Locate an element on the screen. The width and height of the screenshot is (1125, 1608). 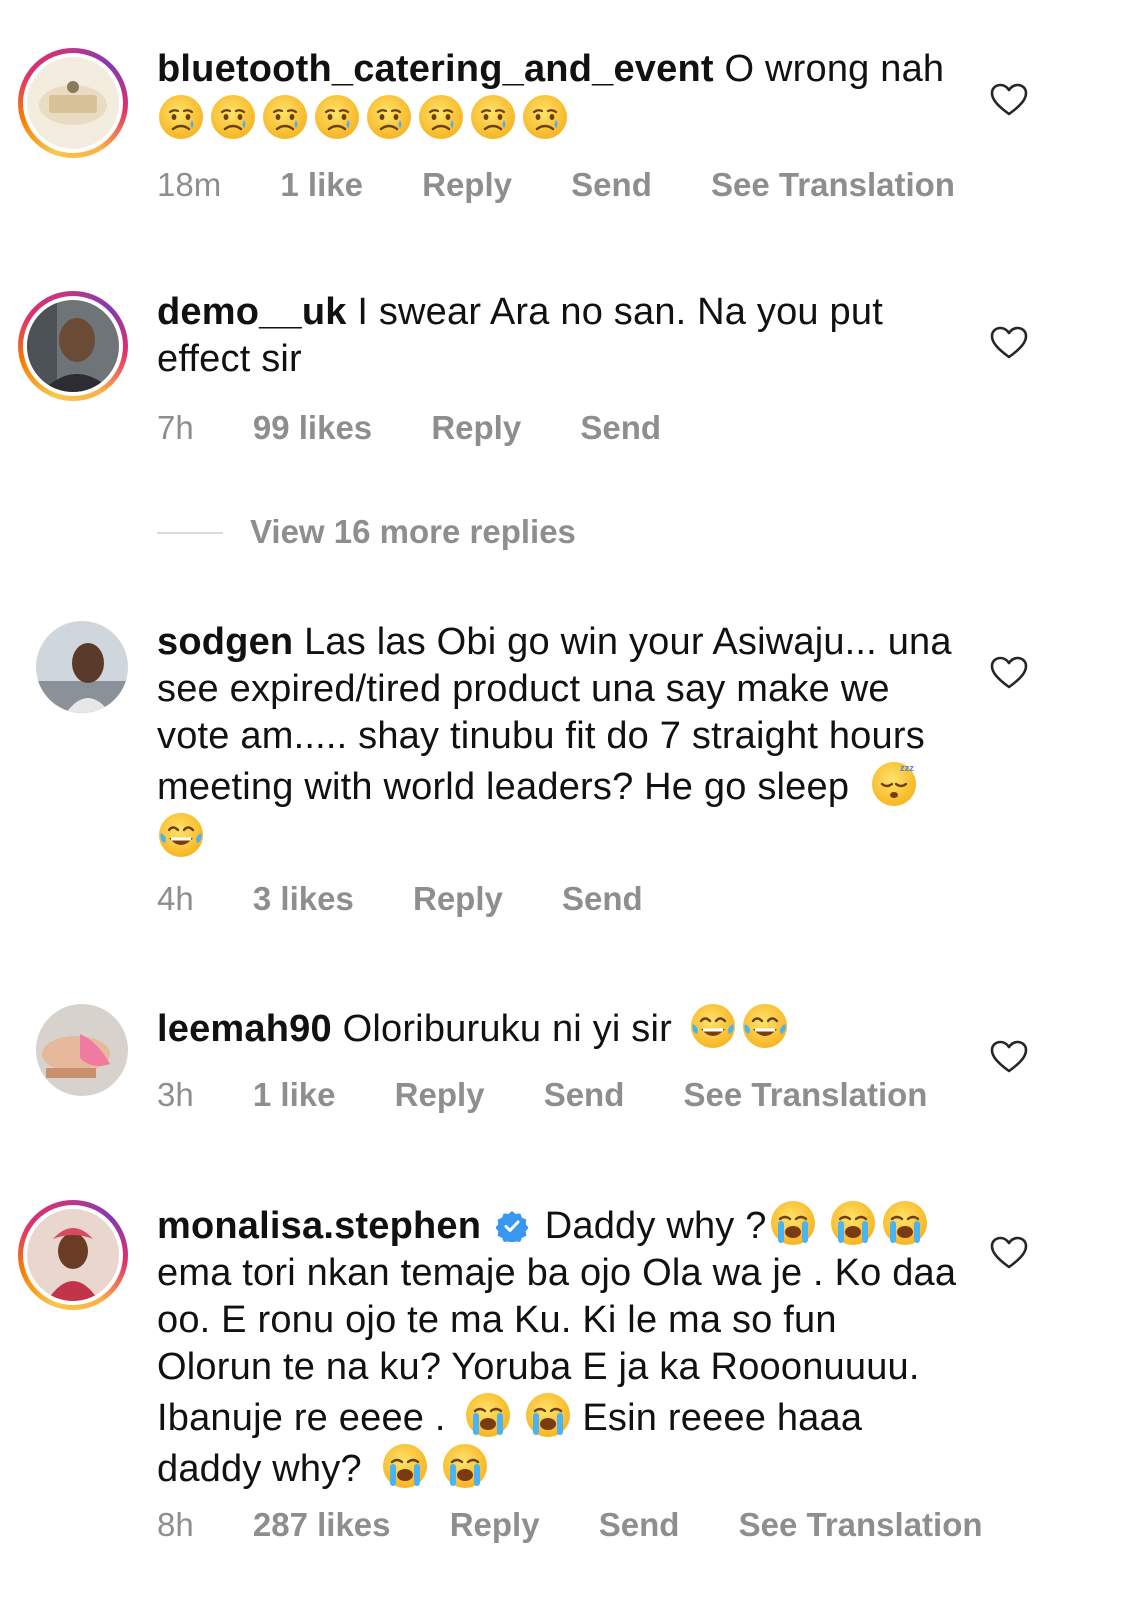
like-count: 99 likes is located at coordinates (312, 427).